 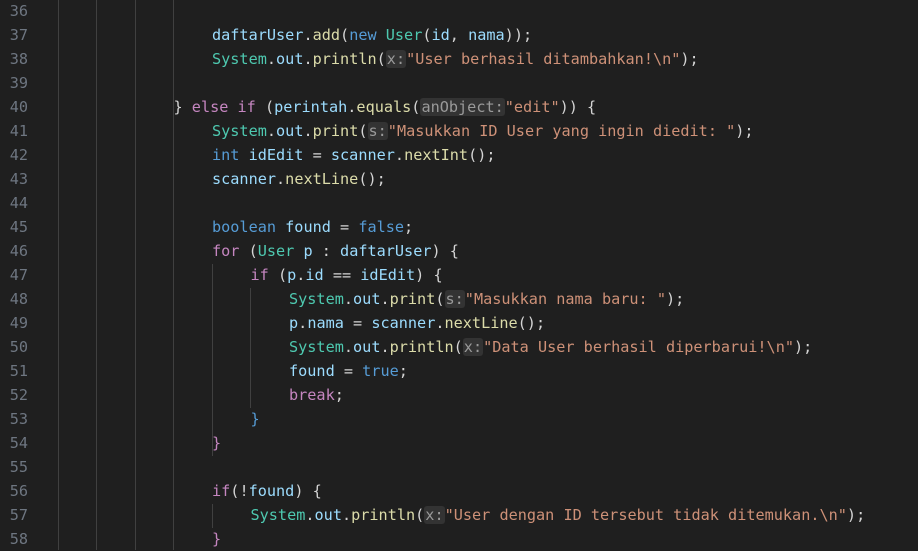 I want to click on code-token: User, so click(x=404, y=35).